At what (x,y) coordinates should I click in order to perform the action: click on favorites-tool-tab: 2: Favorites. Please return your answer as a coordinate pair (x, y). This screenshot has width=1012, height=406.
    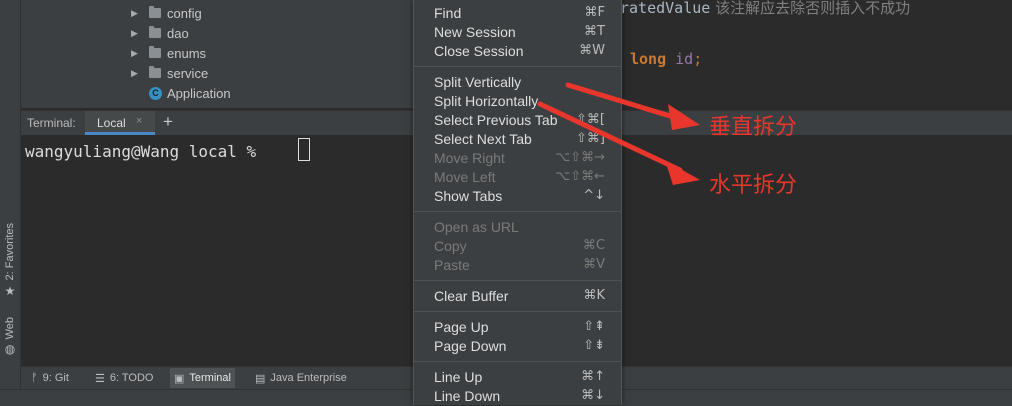
    Looking at the image, I should click on (10, 252).